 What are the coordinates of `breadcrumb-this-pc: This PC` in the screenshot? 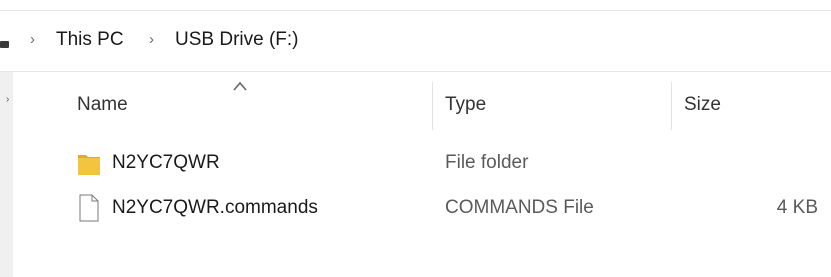 It's located at (90, 40).